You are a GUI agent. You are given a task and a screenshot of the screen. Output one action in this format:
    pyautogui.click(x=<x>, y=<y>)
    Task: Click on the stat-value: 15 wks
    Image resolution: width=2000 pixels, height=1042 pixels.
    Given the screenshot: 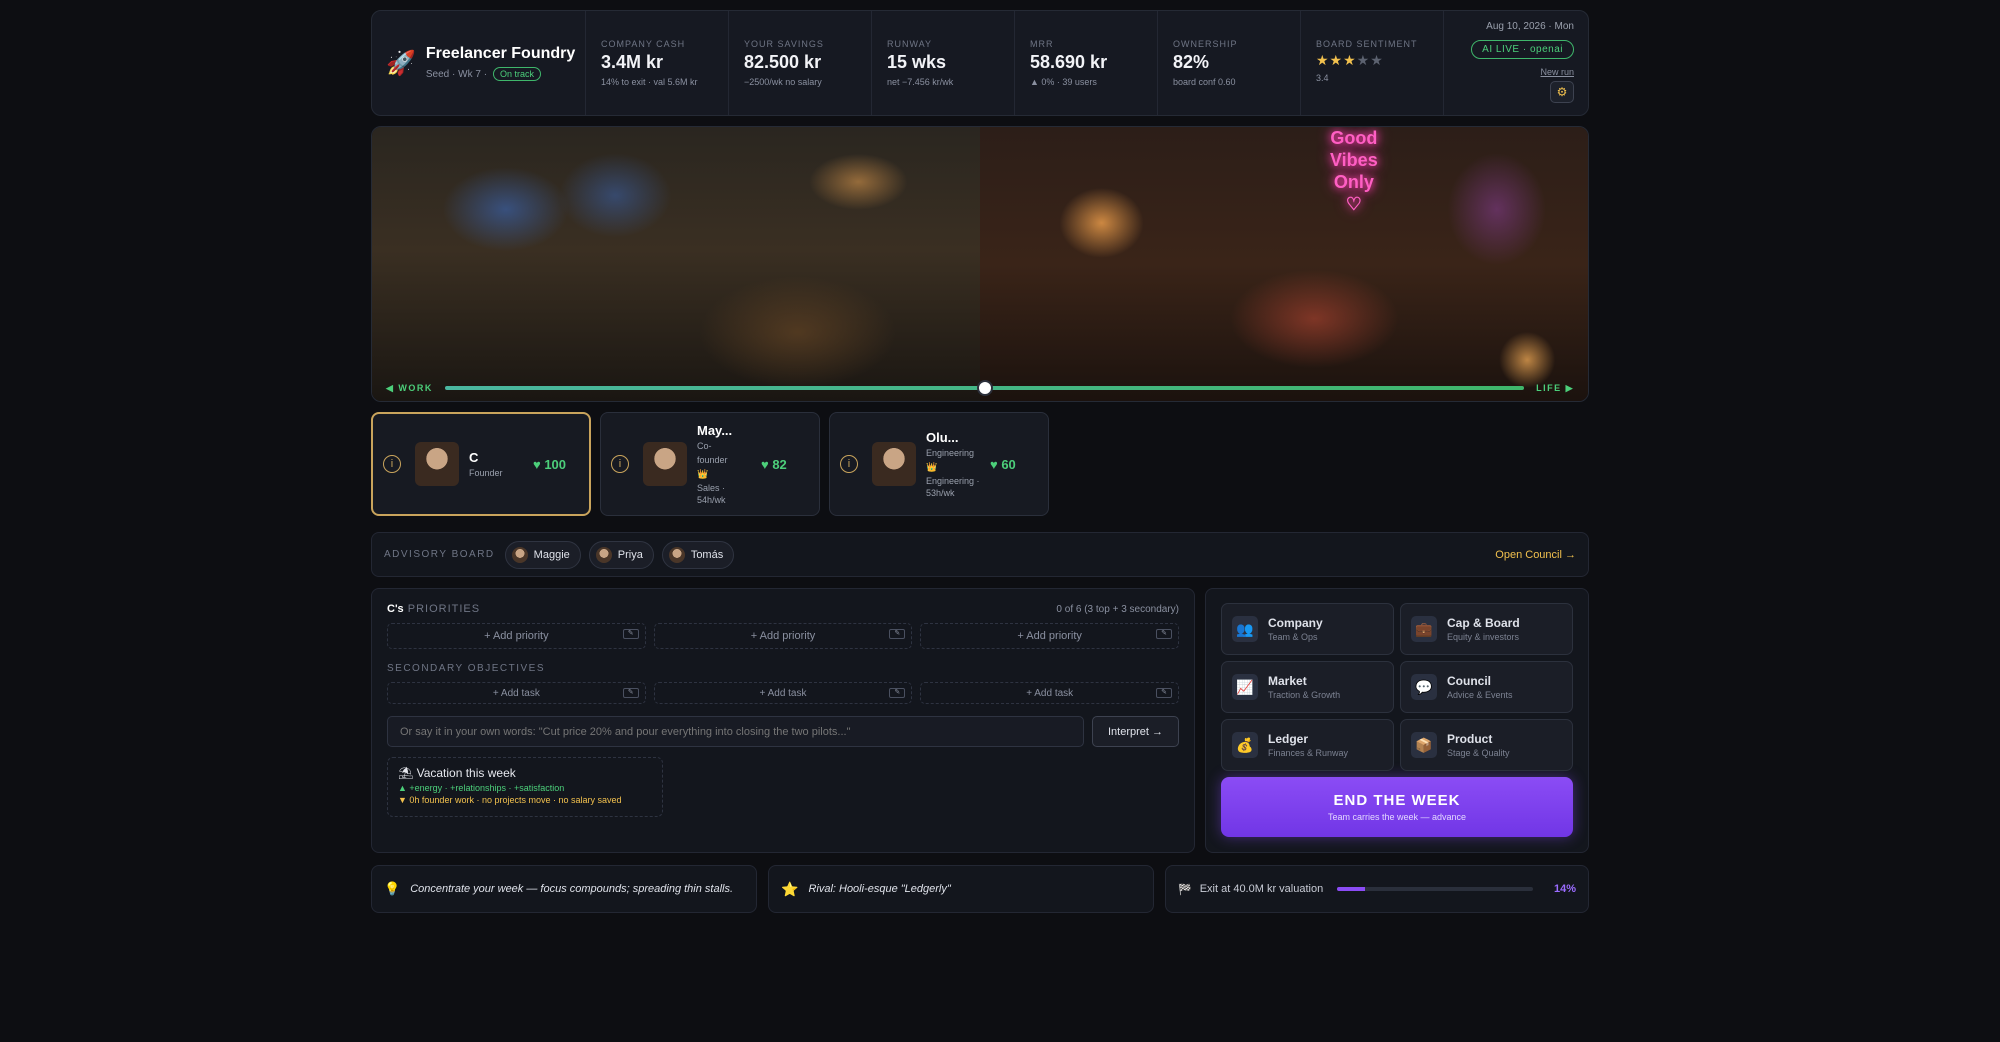 What is the action you would take?
    pyautogui.click(x=917, y=62)
    